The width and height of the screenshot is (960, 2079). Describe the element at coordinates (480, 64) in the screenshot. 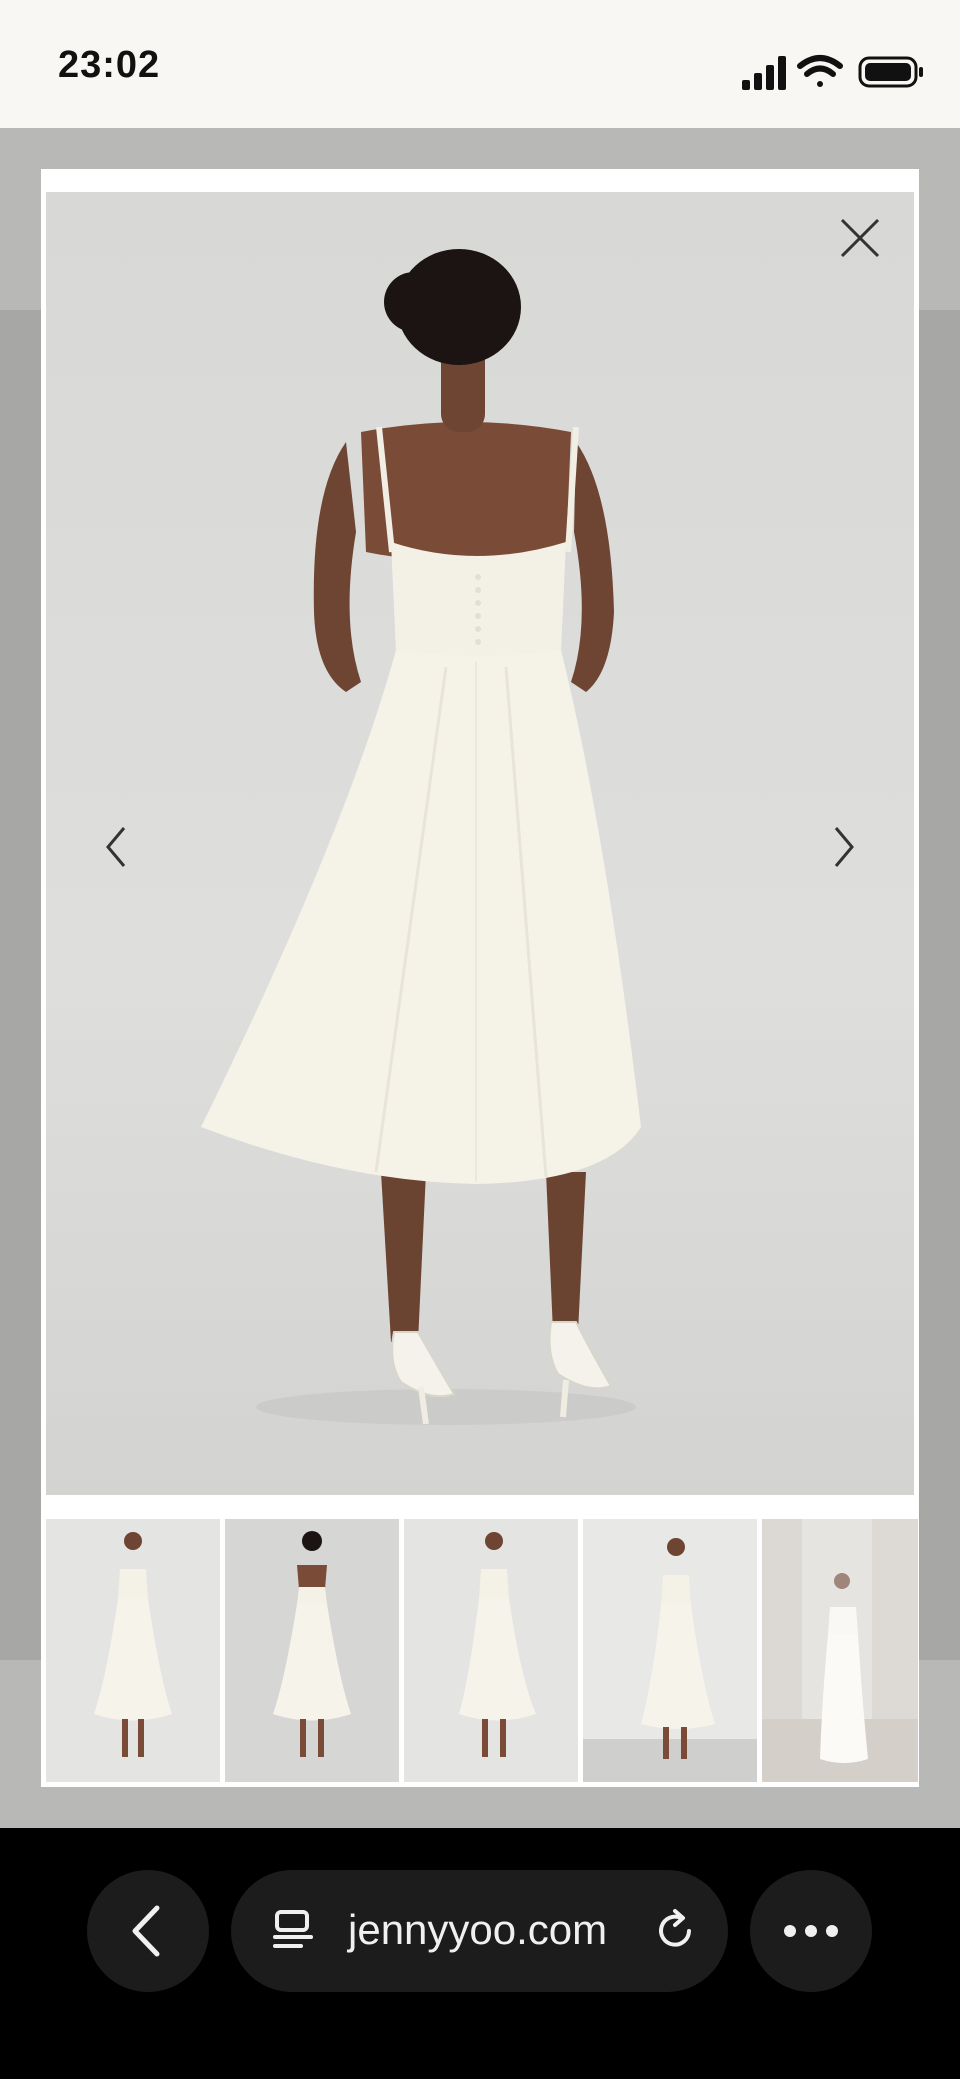

I see `status-bar: 23:02` at that location.